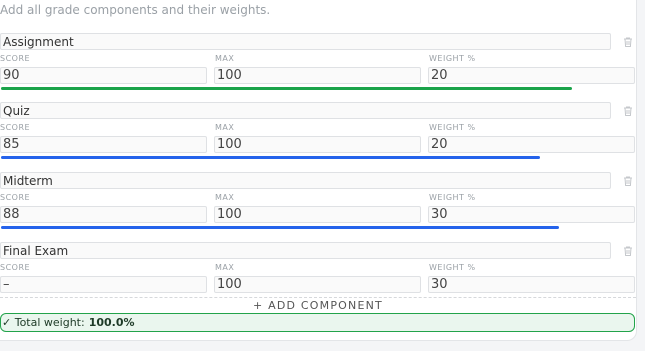 The width and height of the screenshot is (645, 351). I want to click on add-component-button: + ADD COMPONENT, so click(318, 304).